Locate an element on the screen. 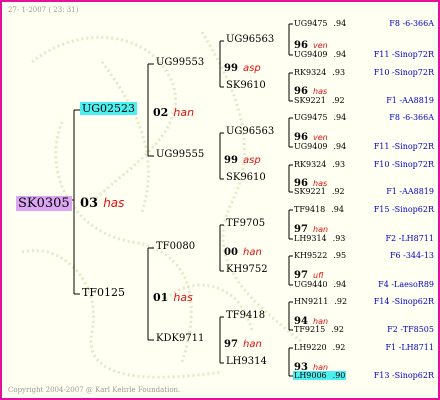 The width and height of the screenshot is (440, 400). g3-queen-3: SK9610 is located at coordinates (246, 177).